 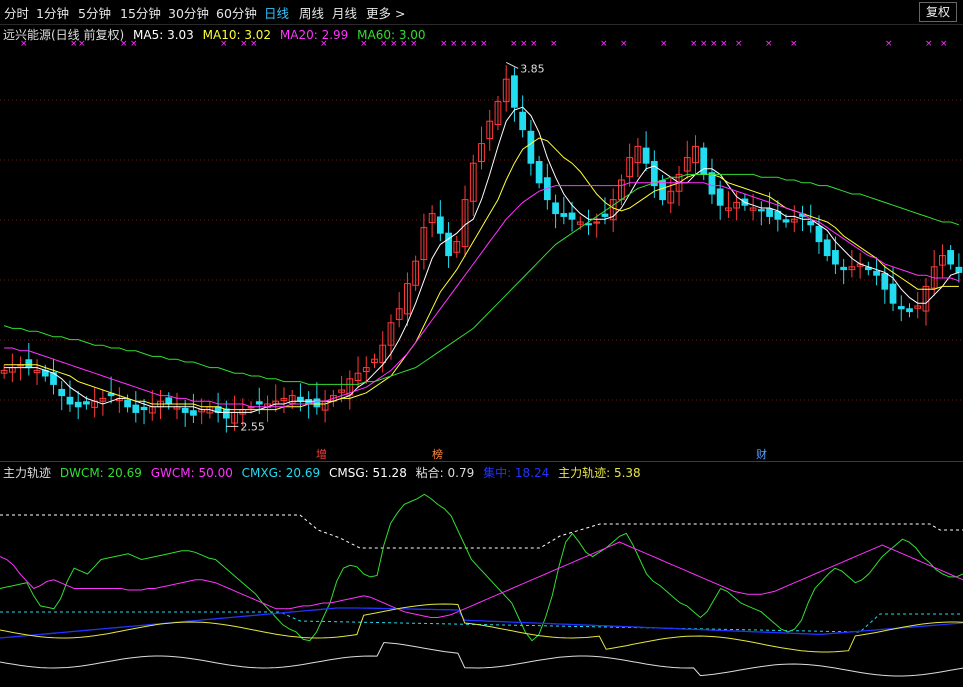 What do you see at coordinates (437, 454) in the screenshot?
I see `event-marker-bang: 榜` at bounding box center [437, 454].